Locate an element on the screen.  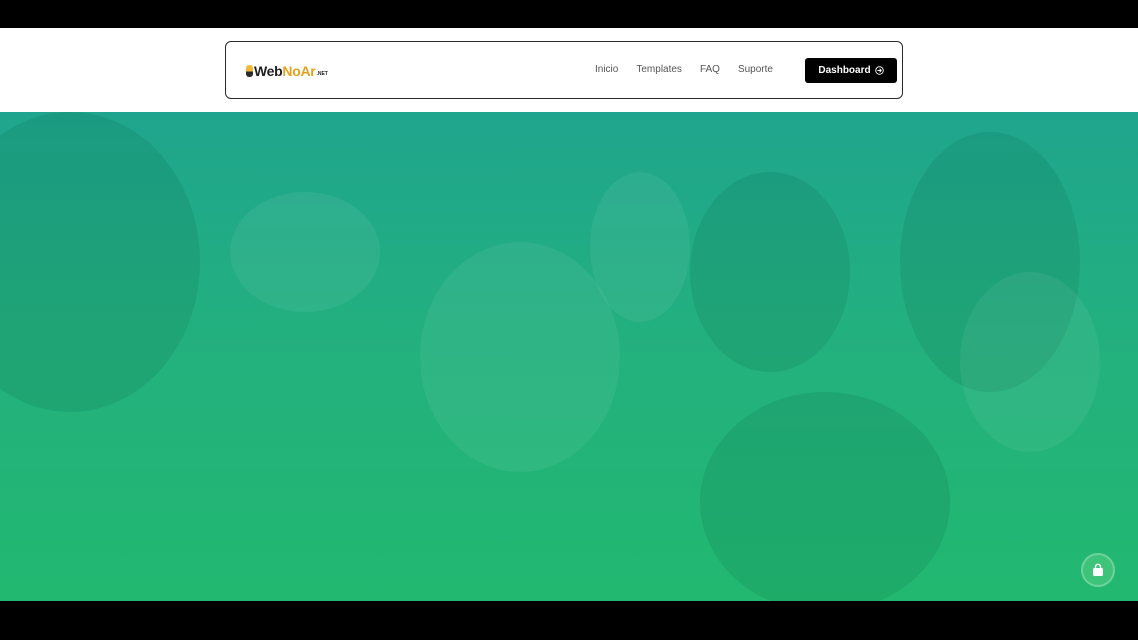
dashboard-button: Dashboard is located at coordinates (851, 70).